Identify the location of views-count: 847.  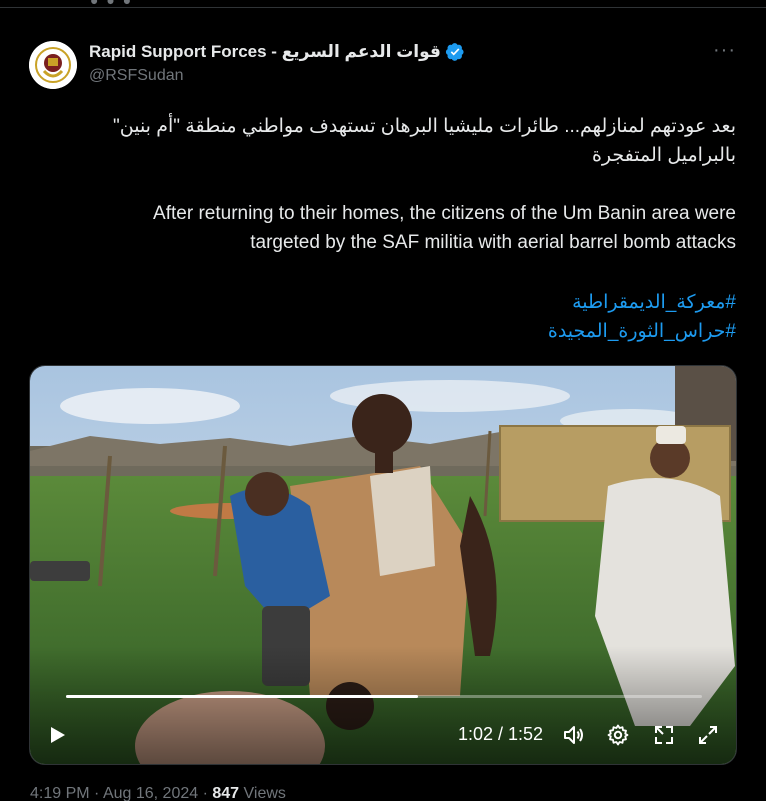
(226, 793).